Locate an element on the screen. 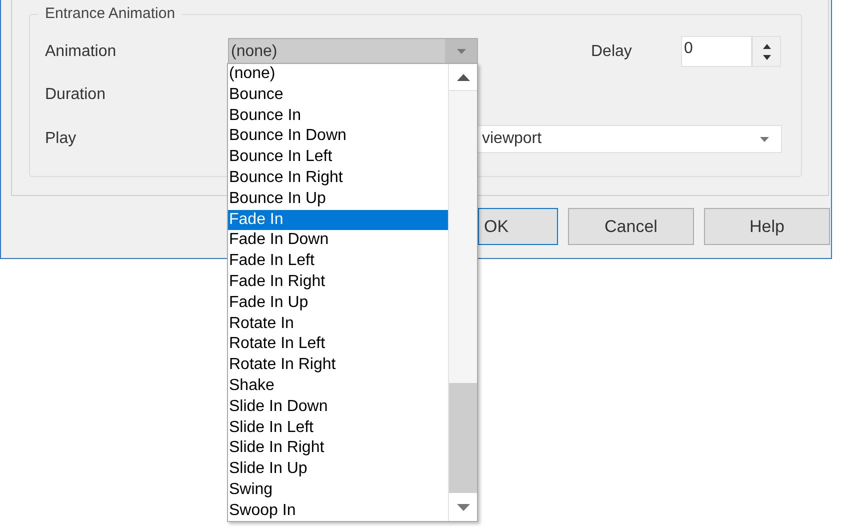 This screenshot has width=841, height=531. spin-buttons is located at coordinates (766, 51).